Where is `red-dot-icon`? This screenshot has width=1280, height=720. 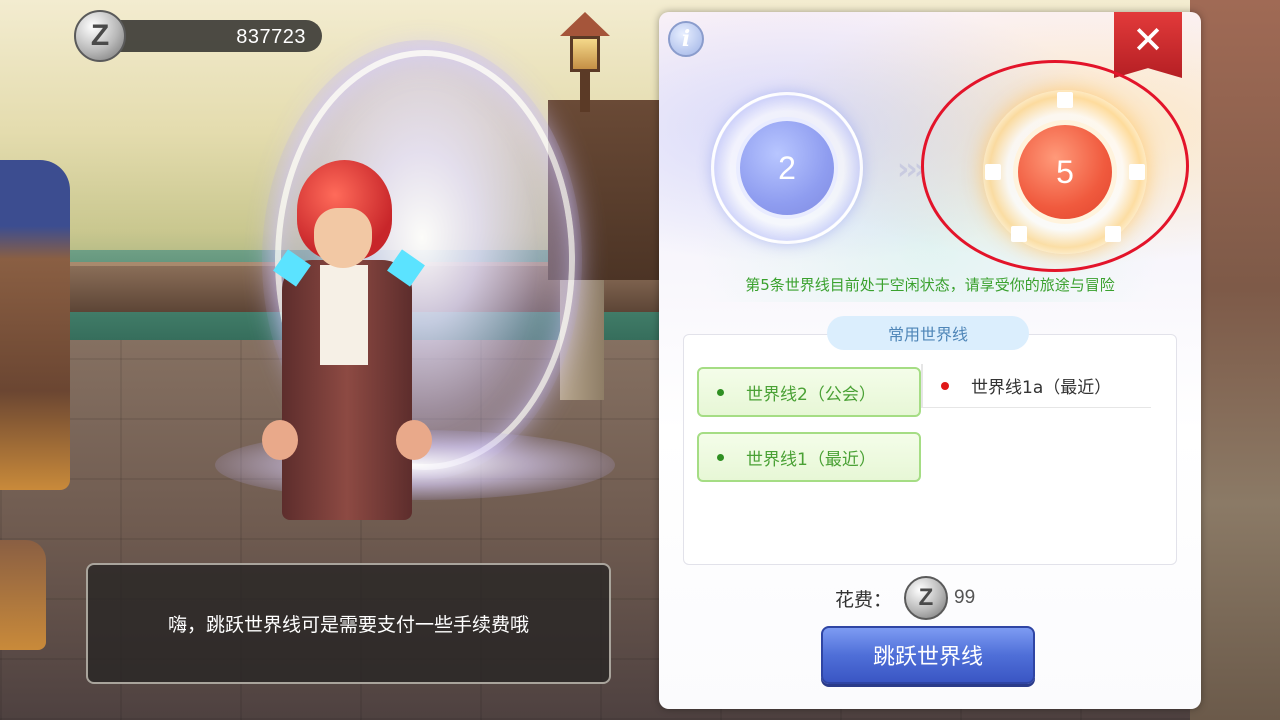 red-dot-icon is located at coordinates (945, 385).